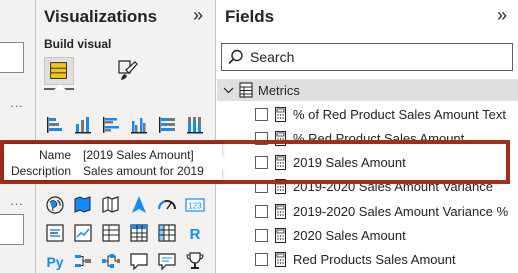 The width and height of the screenshot is (518, 273). I want to click on matrix-icon, so click(167, 233).